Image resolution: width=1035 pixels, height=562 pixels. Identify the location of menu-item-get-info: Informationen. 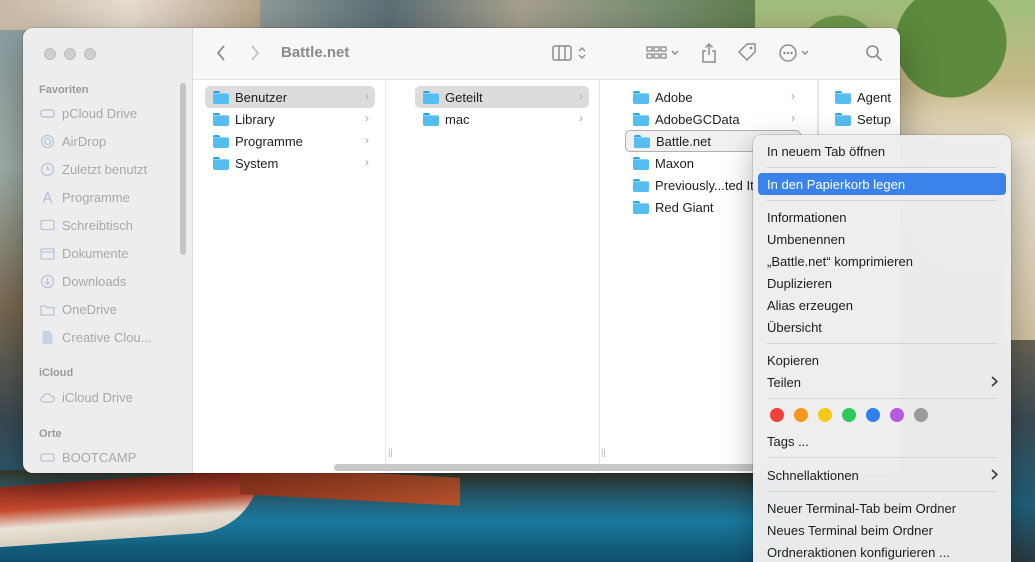
(882, 217).